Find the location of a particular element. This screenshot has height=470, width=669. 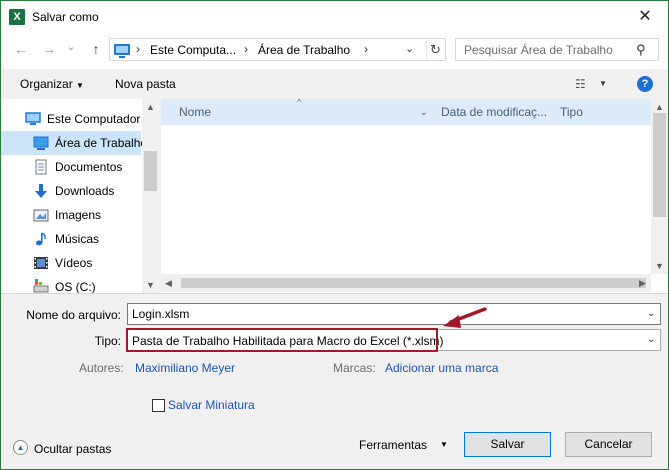

tags-value: Adicionar uma marca is located at coordinates (441, 368).